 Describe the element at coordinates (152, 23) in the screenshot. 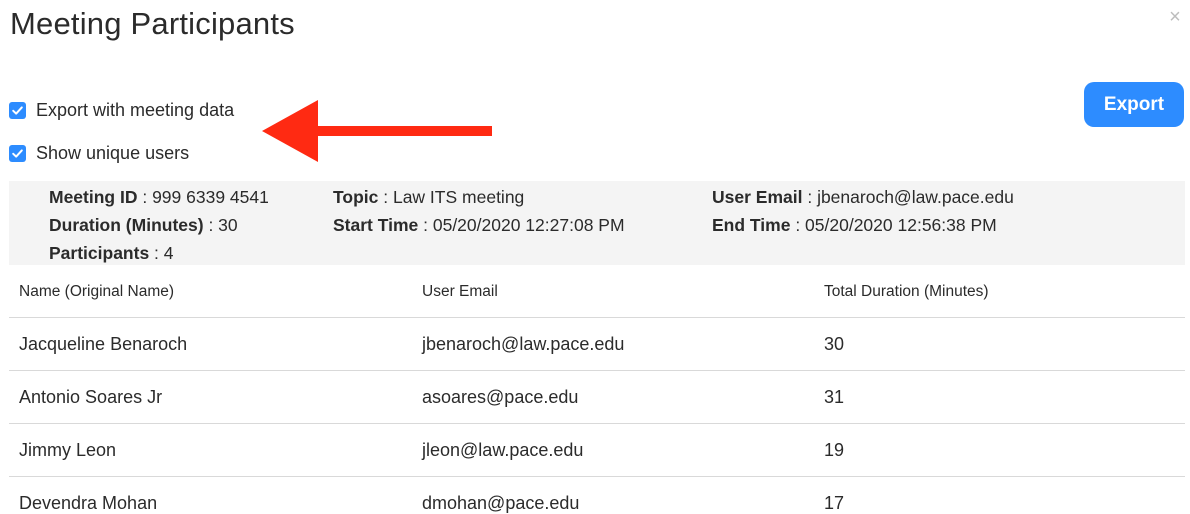

I see `dialog-title: Meeting Participants` at that location.